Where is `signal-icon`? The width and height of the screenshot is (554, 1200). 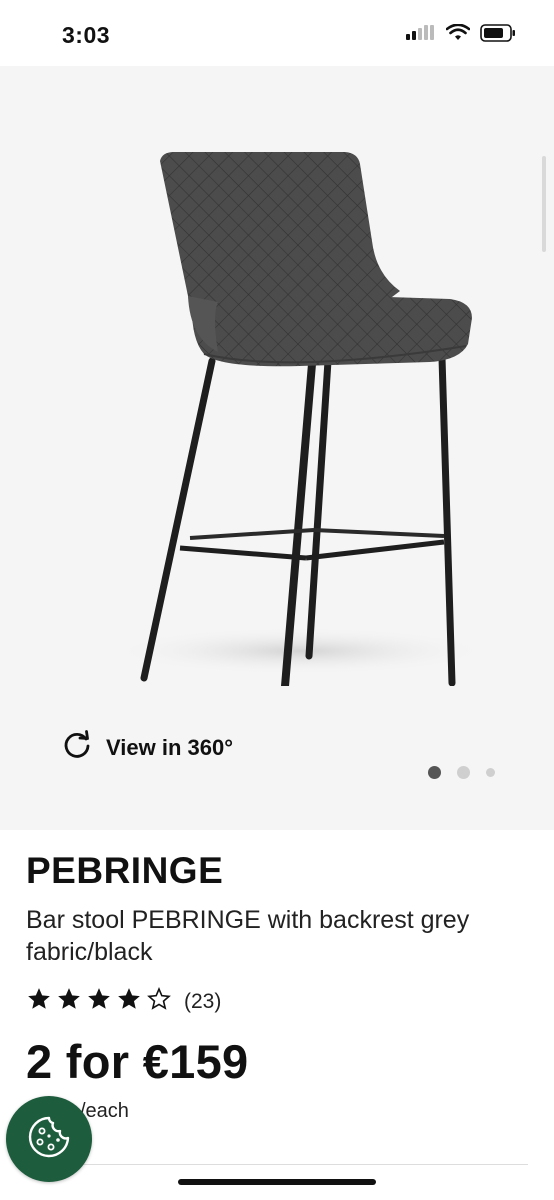 signal-icon is located at coordinates (421, 35).